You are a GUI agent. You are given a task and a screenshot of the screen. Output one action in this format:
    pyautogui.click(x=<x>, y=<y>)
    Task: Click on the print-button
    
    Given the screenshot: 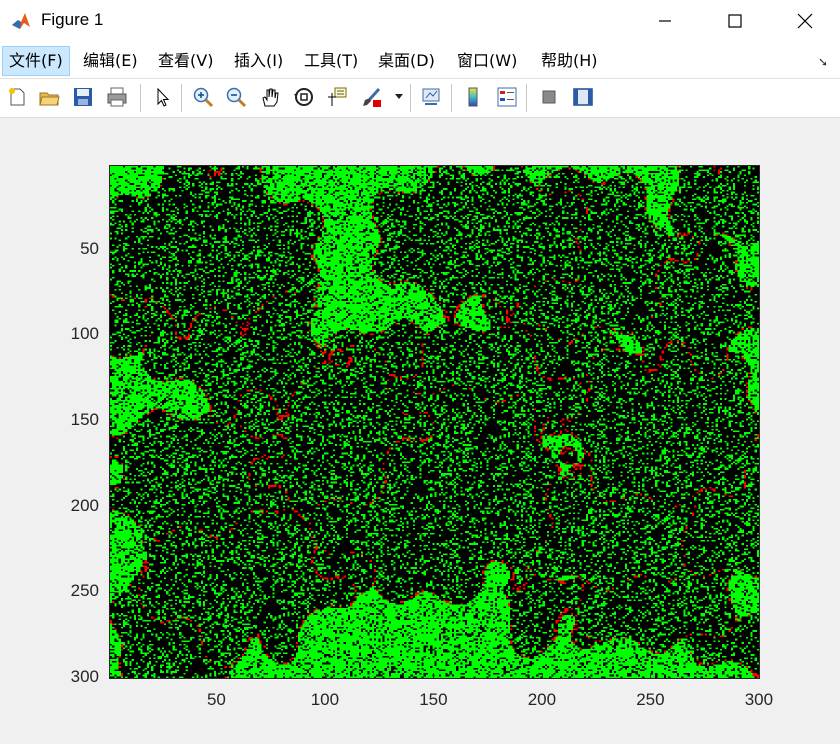 What is the action you would take?
    pyautogui.click(x=117, y=97)
    